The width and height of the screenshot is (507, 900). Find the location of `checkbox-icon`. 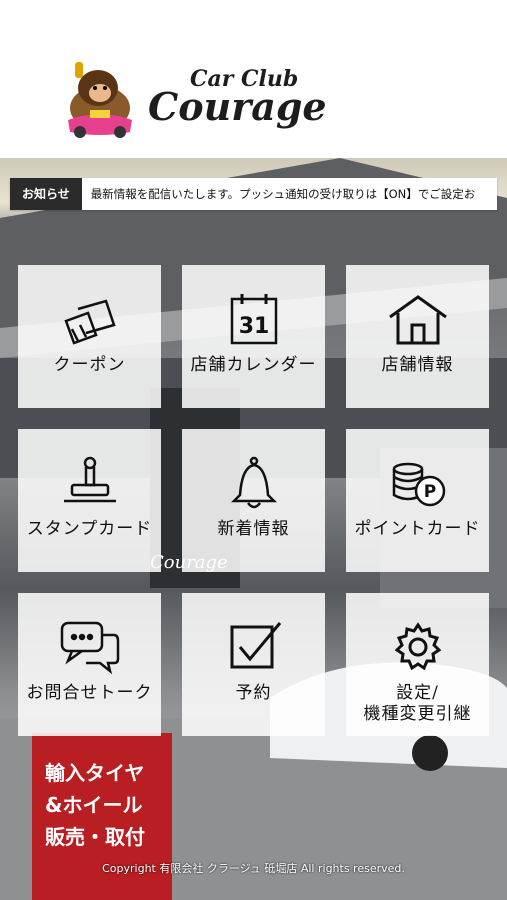

checkbox-icon is located at coordinates (254, 647).